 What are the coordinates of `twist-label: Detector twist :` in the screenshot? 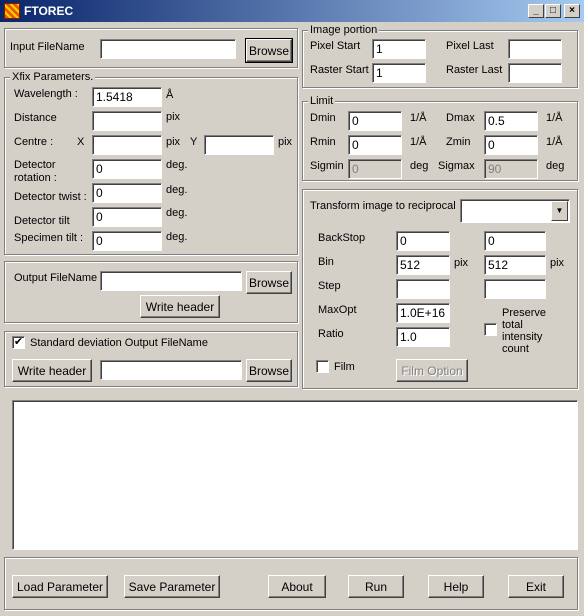 It's located at (50, 197).